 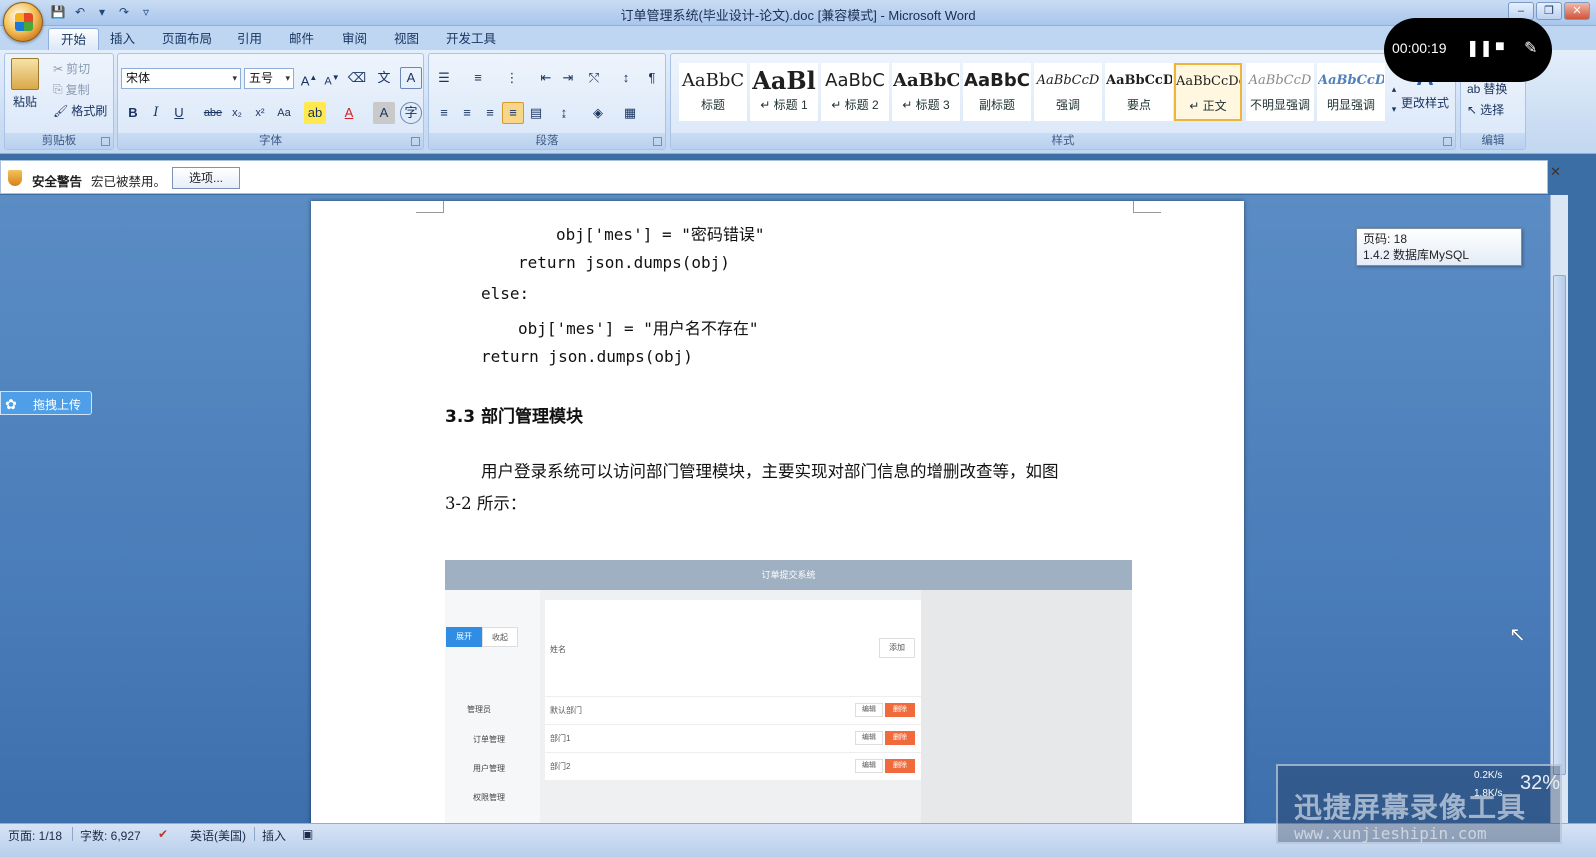 I want to click on align-left-icon: ≡, so click(x=444, y=113).